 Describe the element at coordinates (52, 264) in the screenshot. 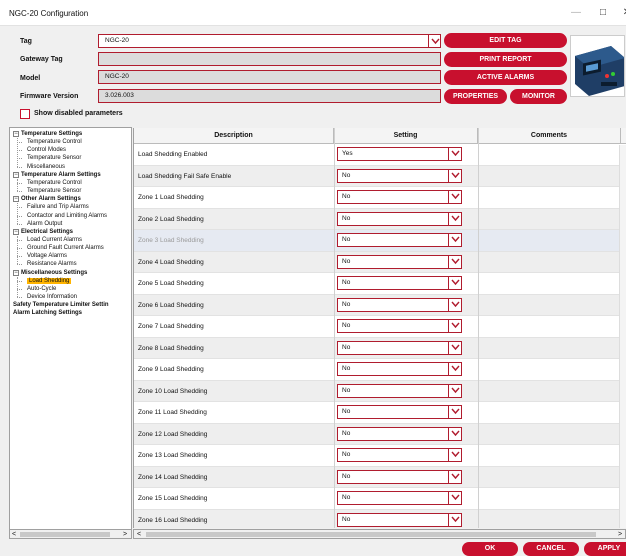

I see `tree-item: Resistance Alarms` at that location.